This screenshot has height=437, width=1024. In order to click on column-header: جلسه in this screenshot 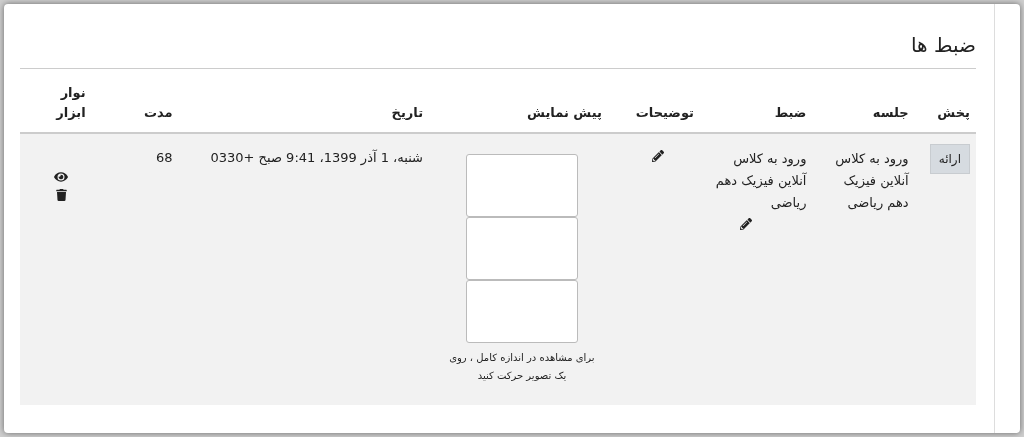, I will do `click(890, 112)`.